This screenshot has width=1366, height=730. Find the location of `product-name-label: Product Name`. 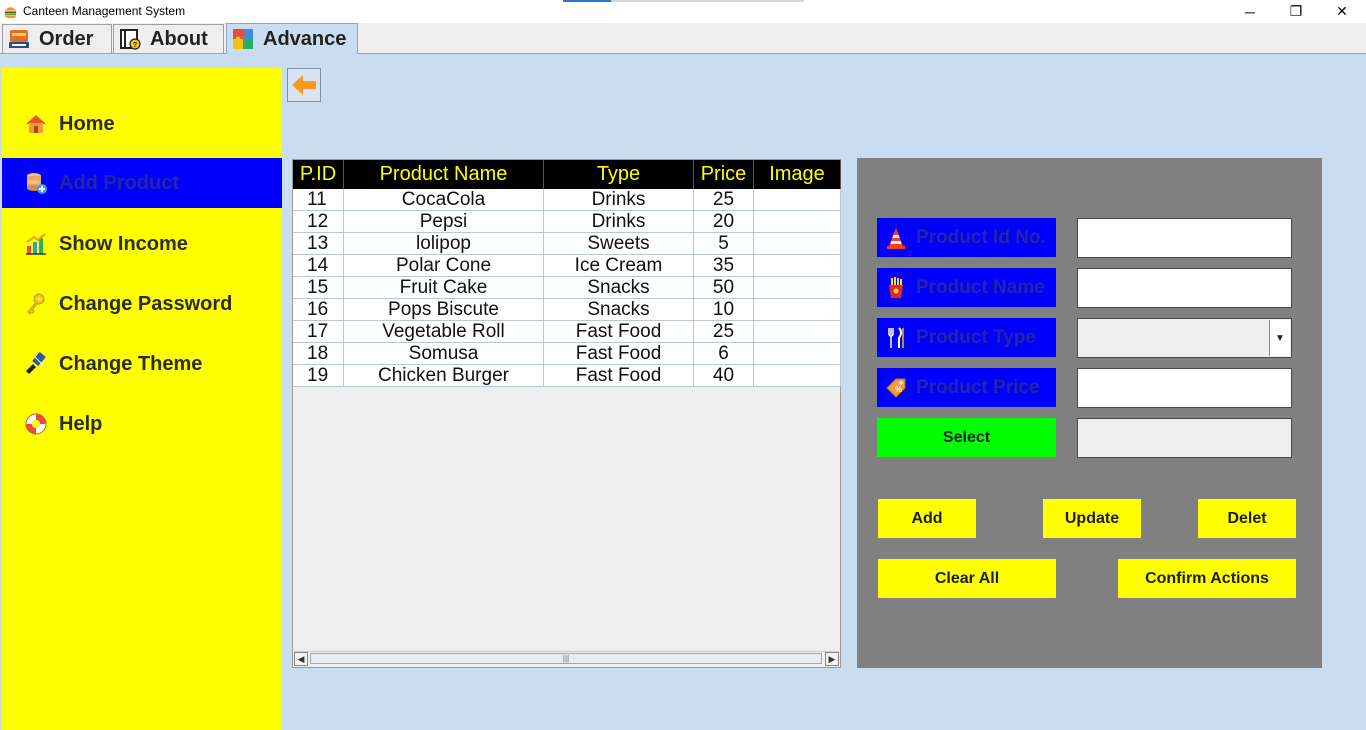

product-name-label: Product Name is located at coordinates (966, 287).